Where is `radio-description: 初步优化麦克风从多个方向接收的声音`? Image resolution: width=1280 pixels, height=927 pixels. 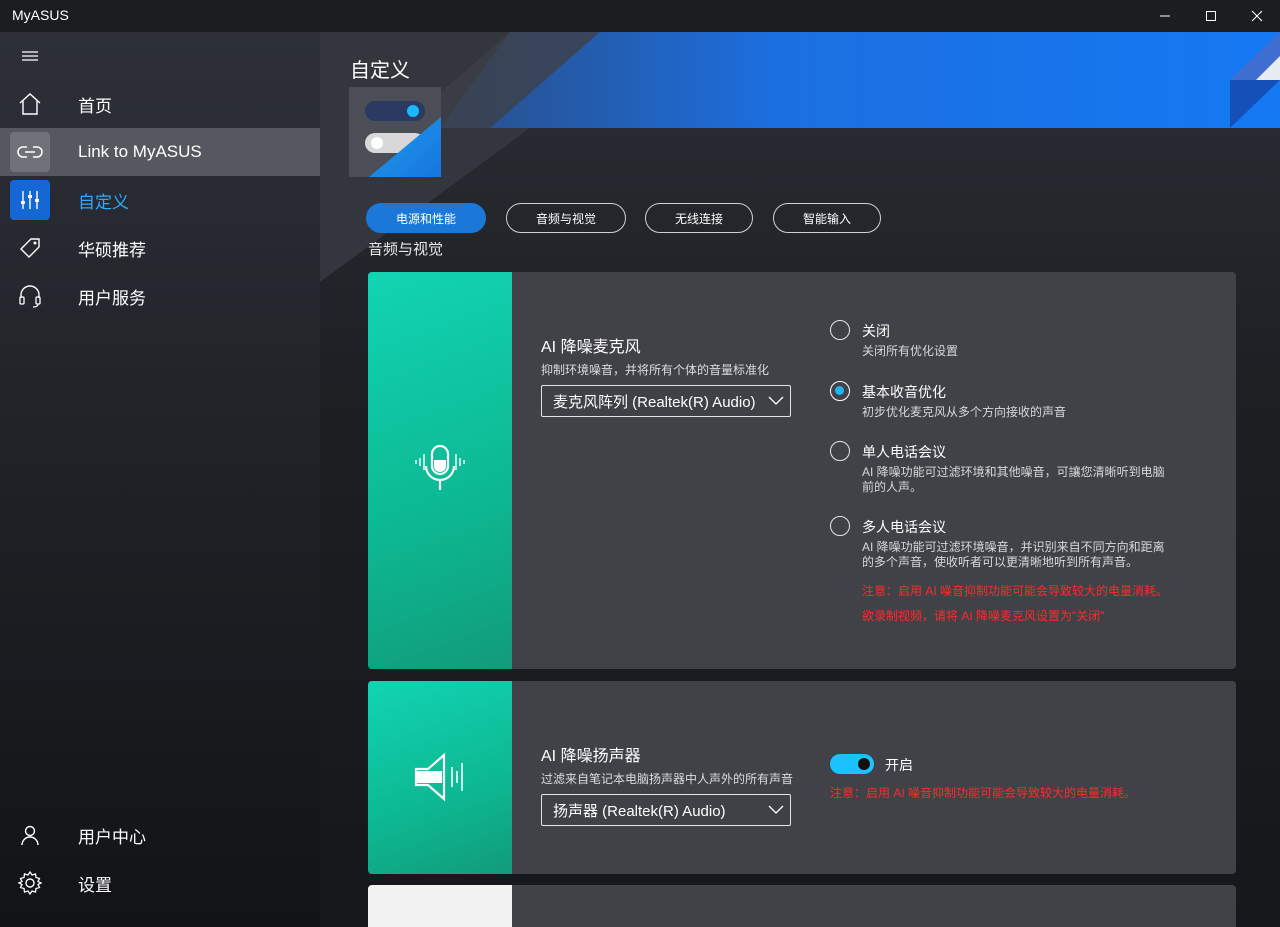
radio-description: 初步优化麦克风从多个方向接收的声音 is located at coordinates (964, 412).